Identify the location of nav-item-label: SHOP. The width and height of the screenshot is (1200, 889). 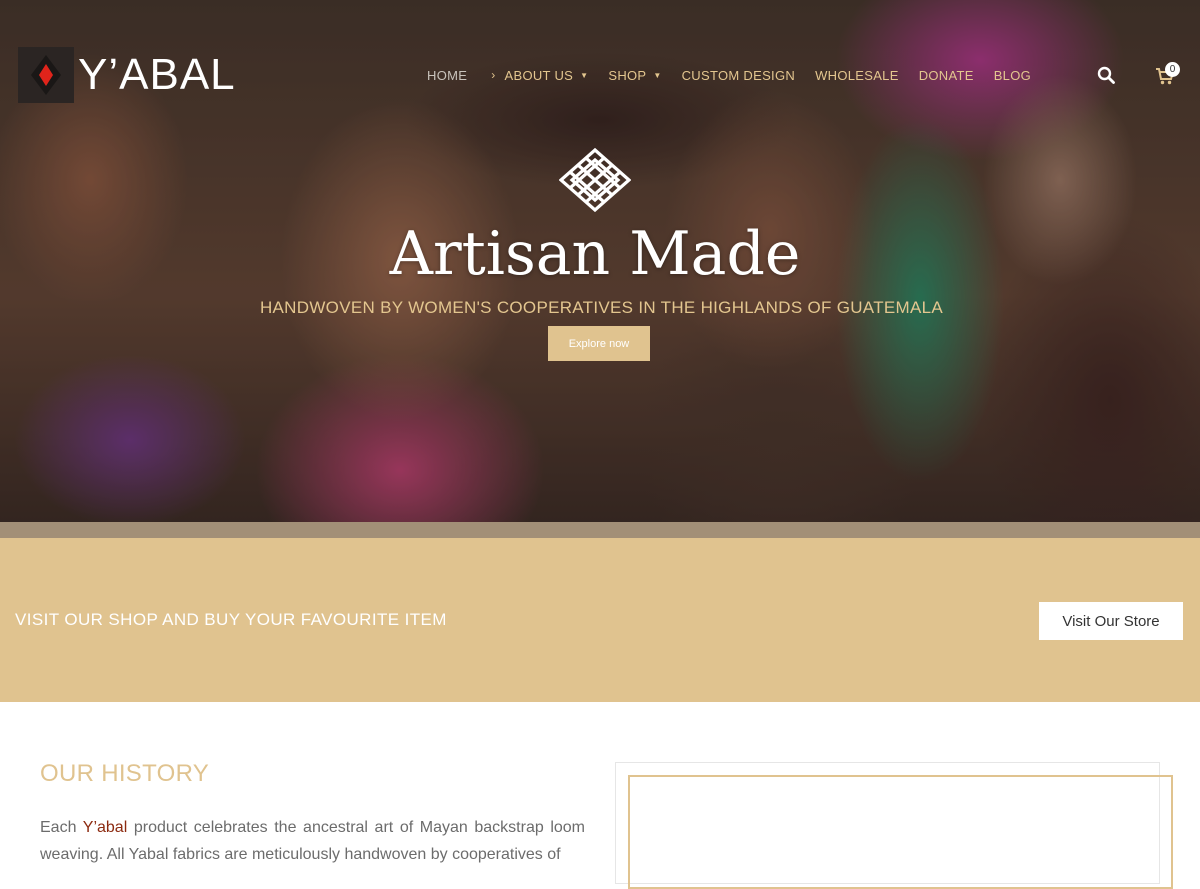
(627, 75).